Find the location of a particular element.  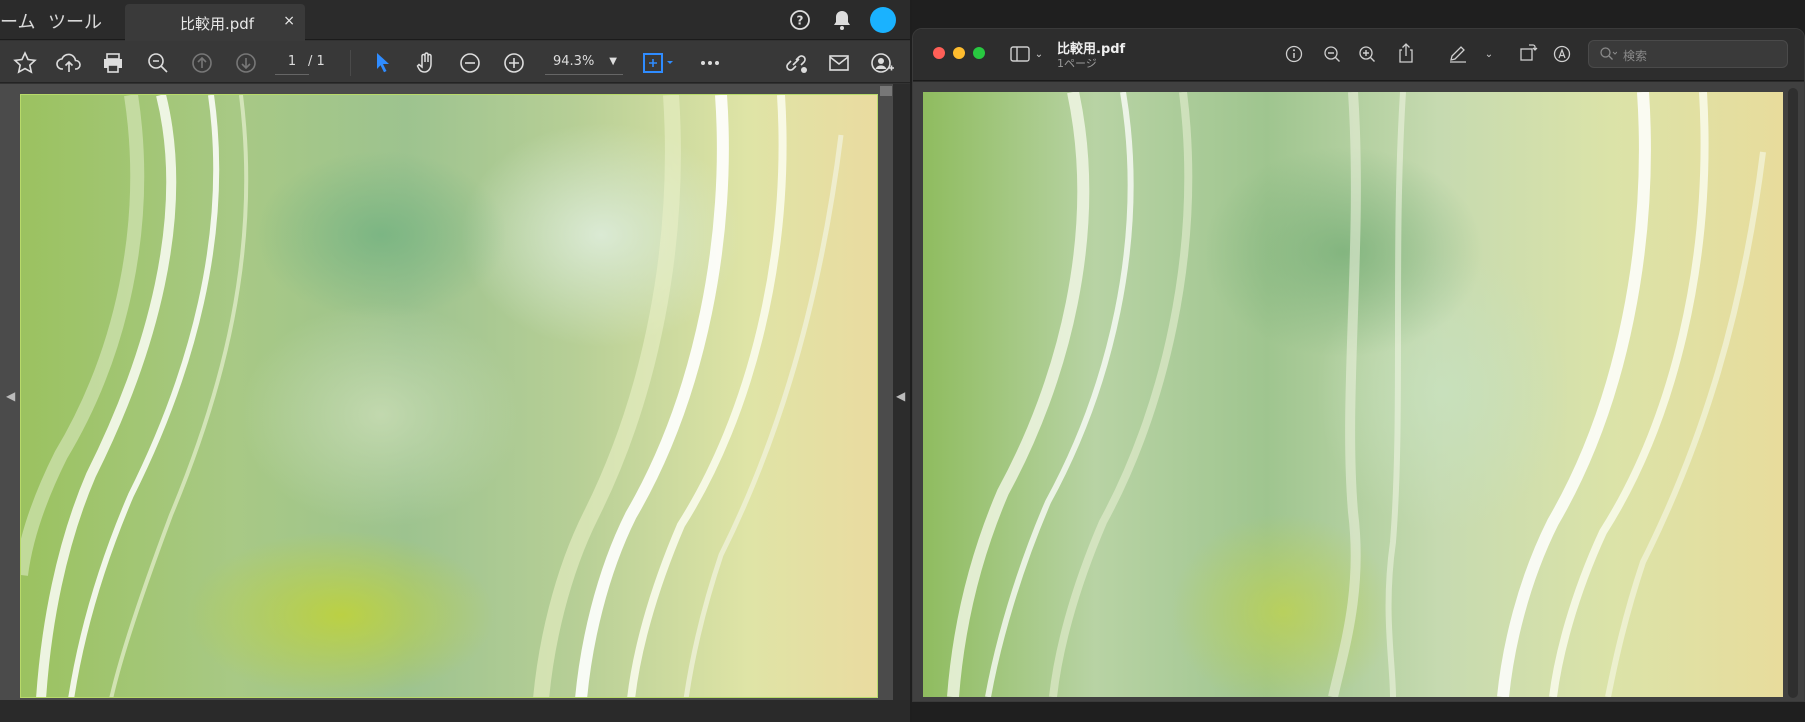

document-tab: 比較用.pdf × is located at coordinates (215, 22).